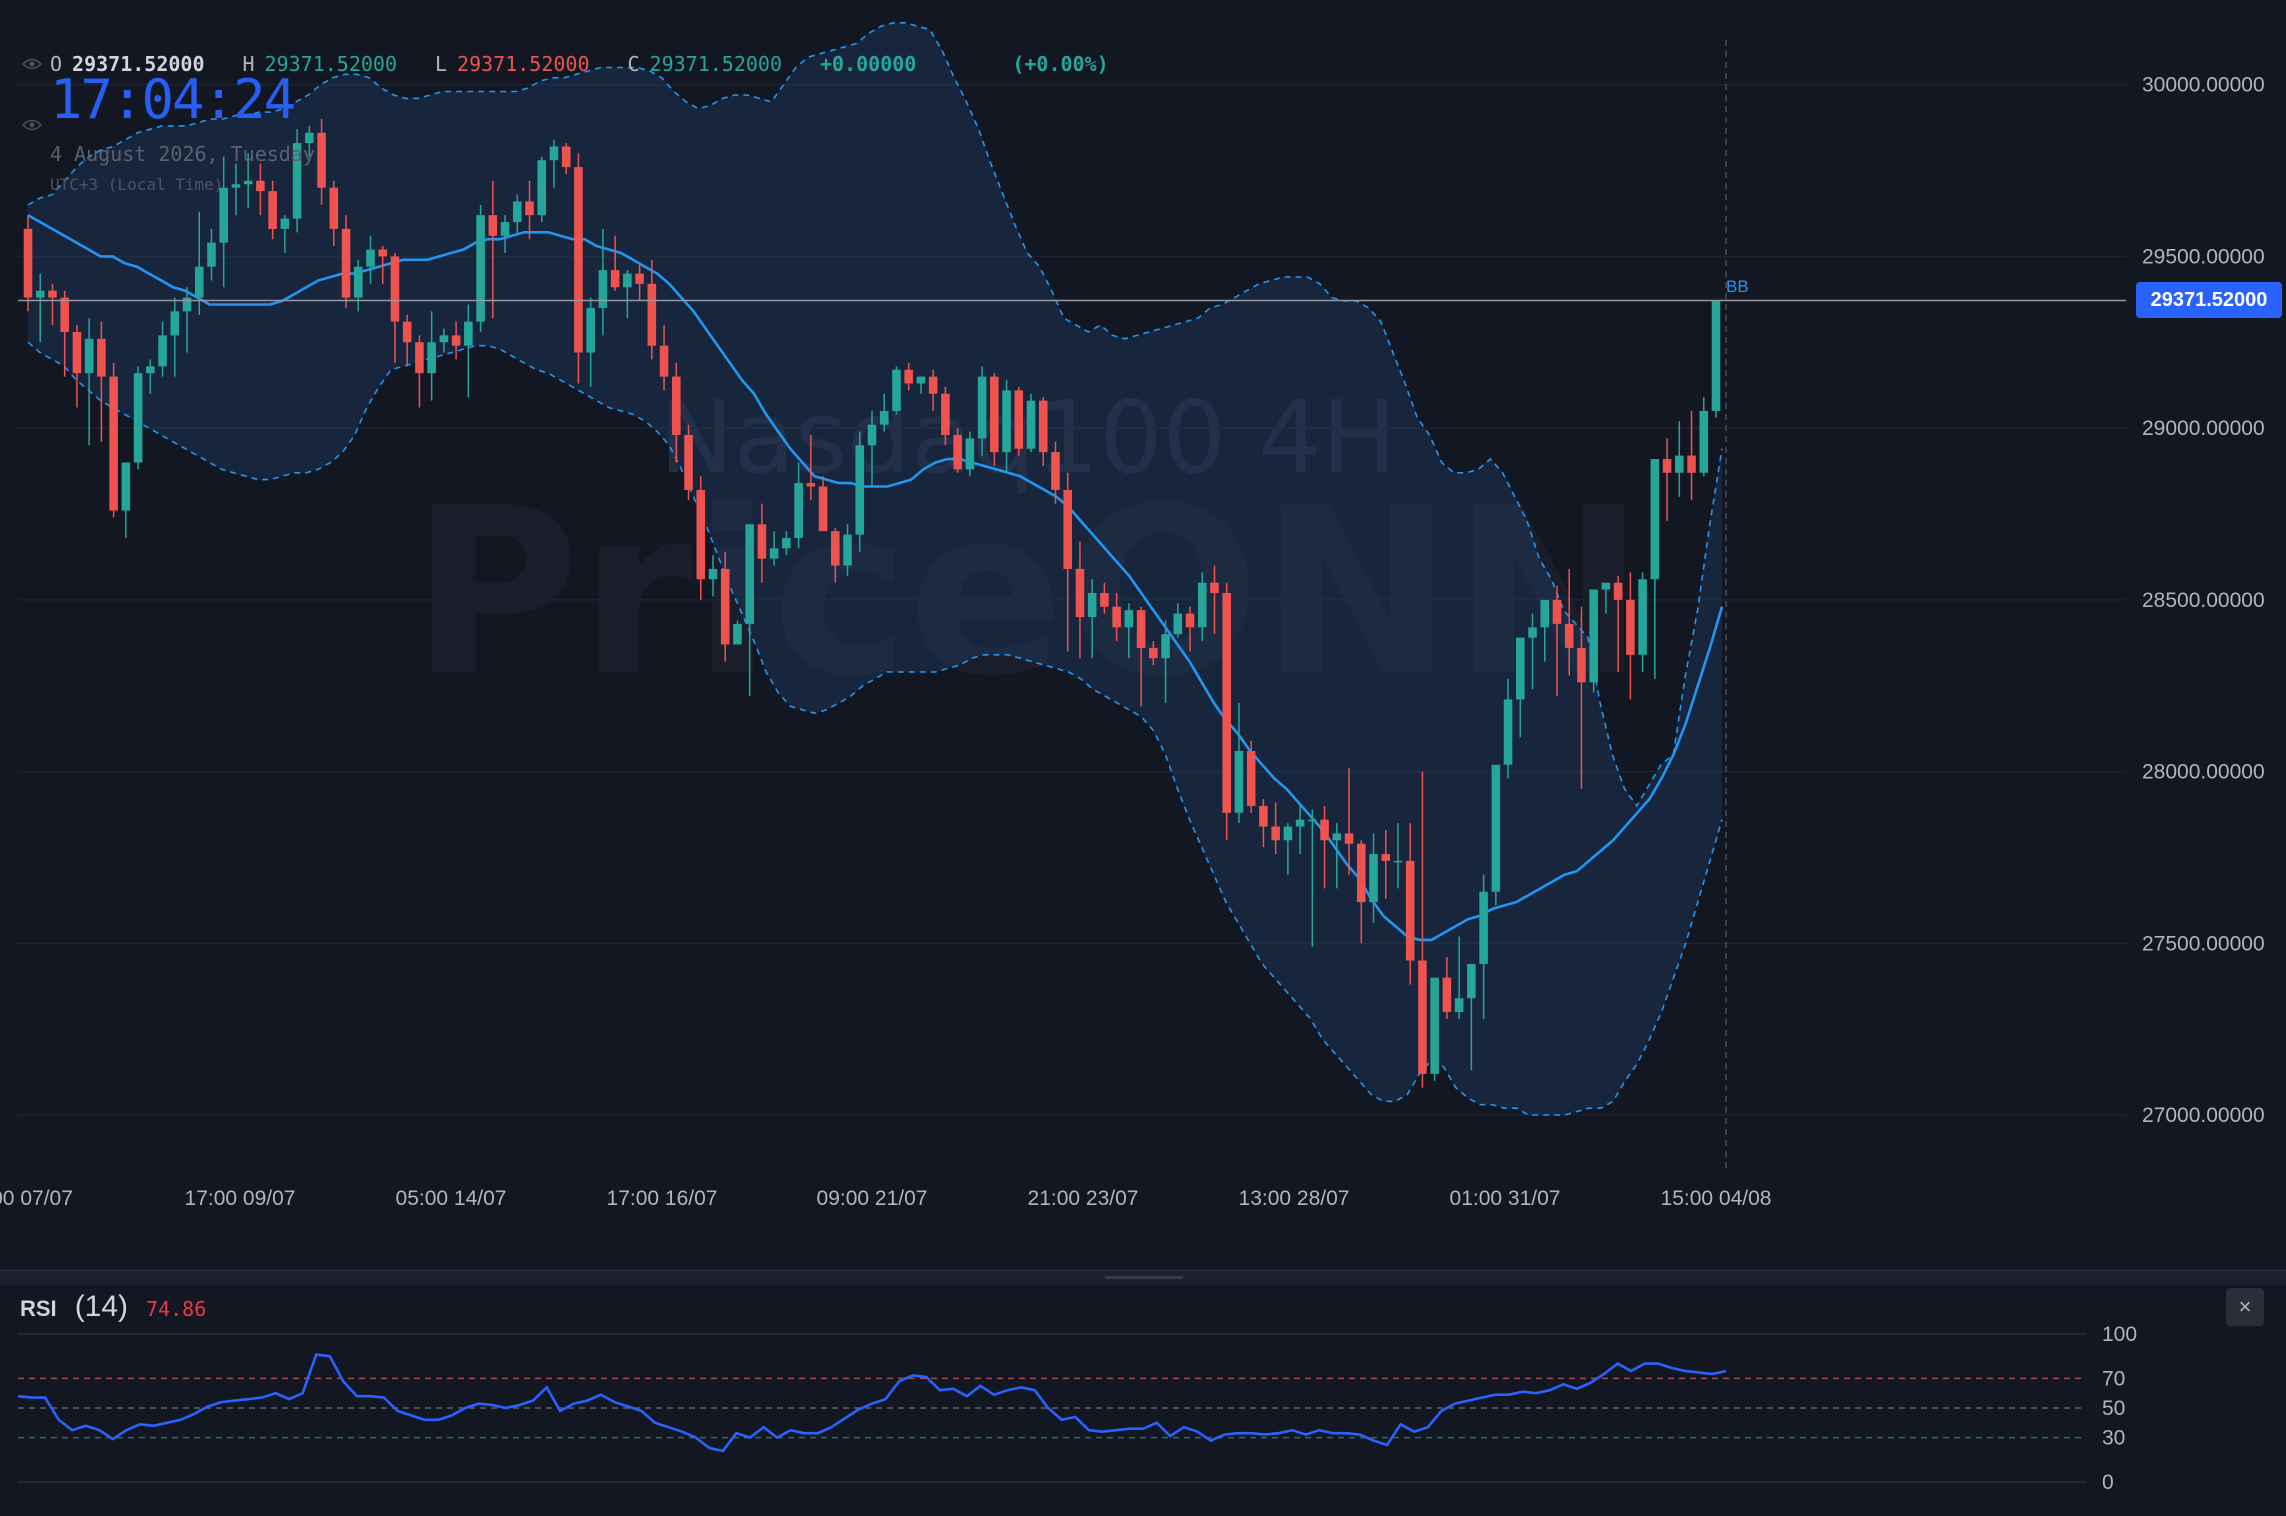 The image size is (2286, 1516). What do you see at coordinates (32, 64) in the screenshot?
I see `eye-icon` at bounding box center [32, 64].